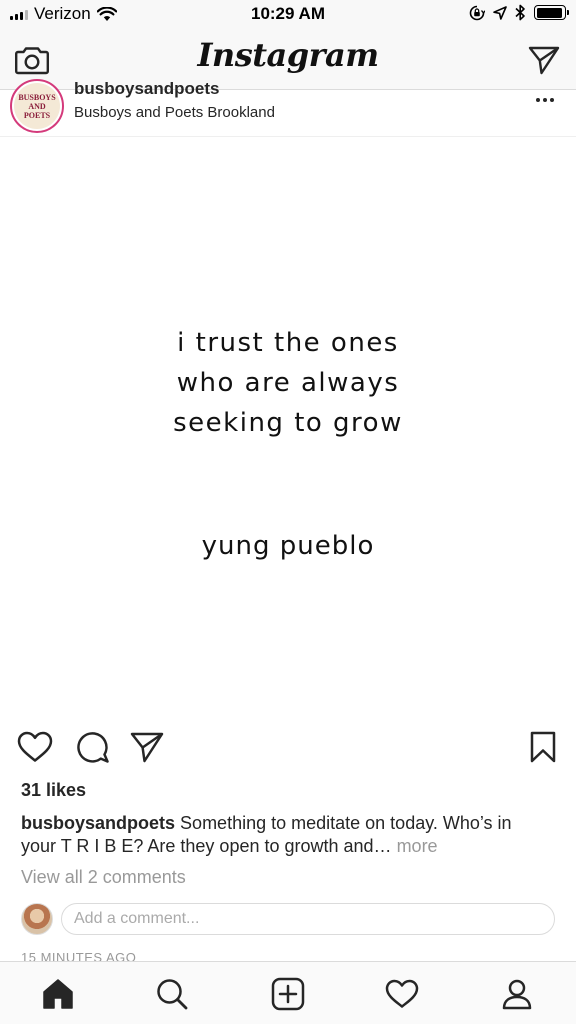 This screenshot has height=1024, width=576. I want to click on add-post-icon, so click(288, 994).